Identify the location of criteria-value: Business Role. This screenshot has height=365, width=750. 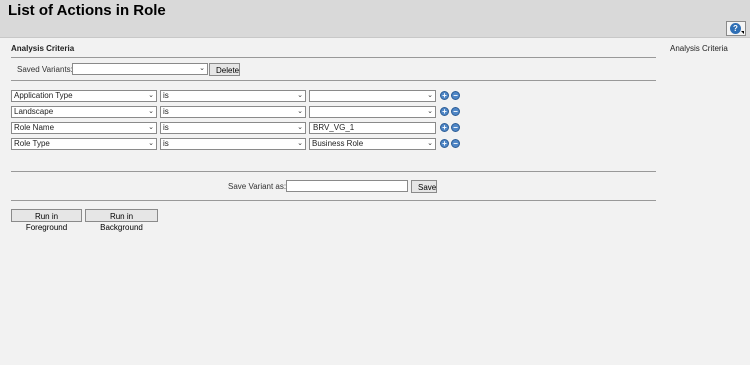
(338, 143).